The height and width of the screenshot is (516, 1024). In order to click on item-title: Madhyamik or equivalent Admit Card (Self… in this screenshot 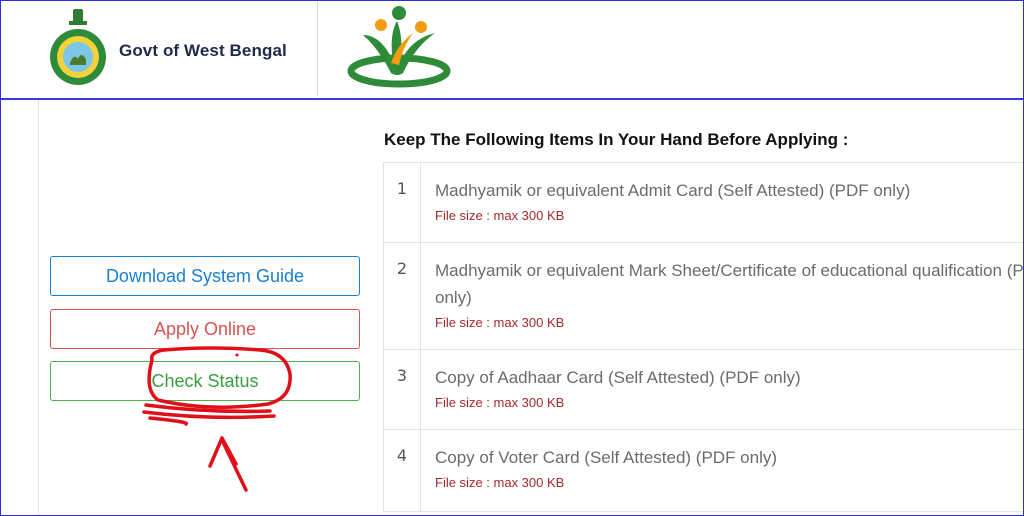, I will do `click(673, 190)`.